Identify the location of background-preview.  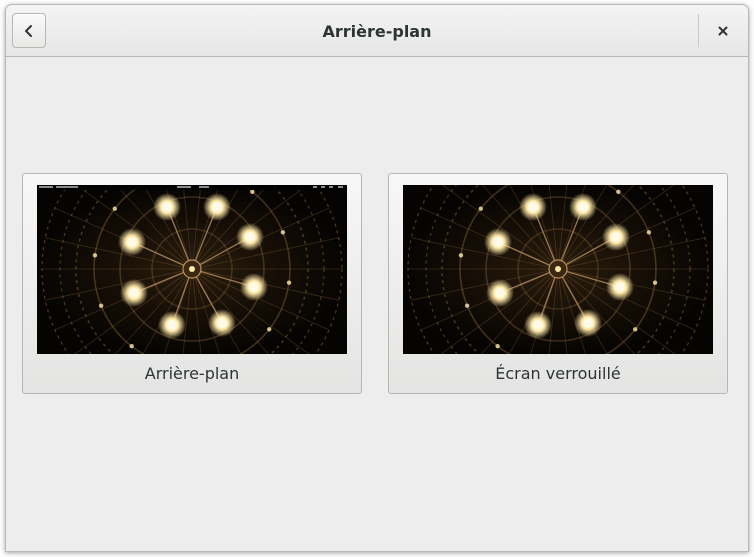
(192, 269).